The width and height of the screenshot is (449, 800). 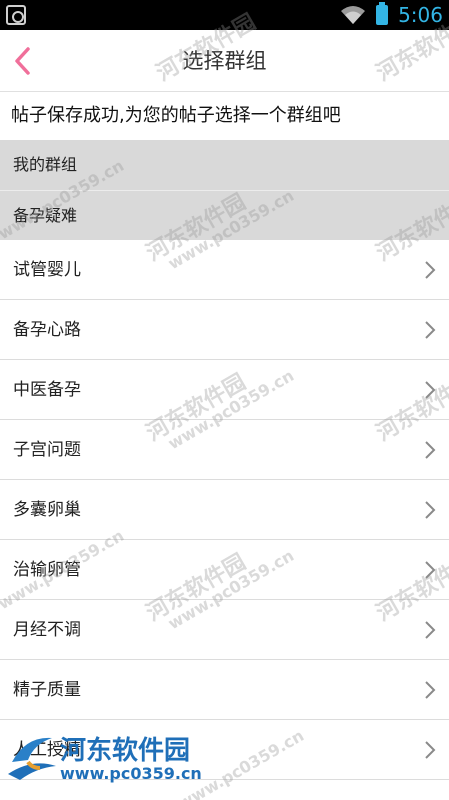 I want to click on back-button, so click(x=26, y=61).